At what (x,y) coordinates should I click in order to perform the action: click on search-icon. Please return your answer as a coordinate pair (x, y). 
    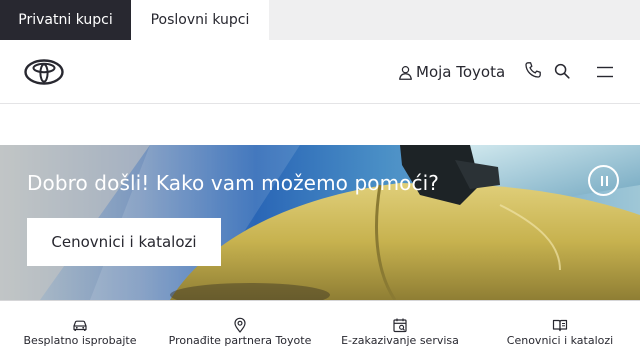
    Looking at the image, I should click on (562, 71).